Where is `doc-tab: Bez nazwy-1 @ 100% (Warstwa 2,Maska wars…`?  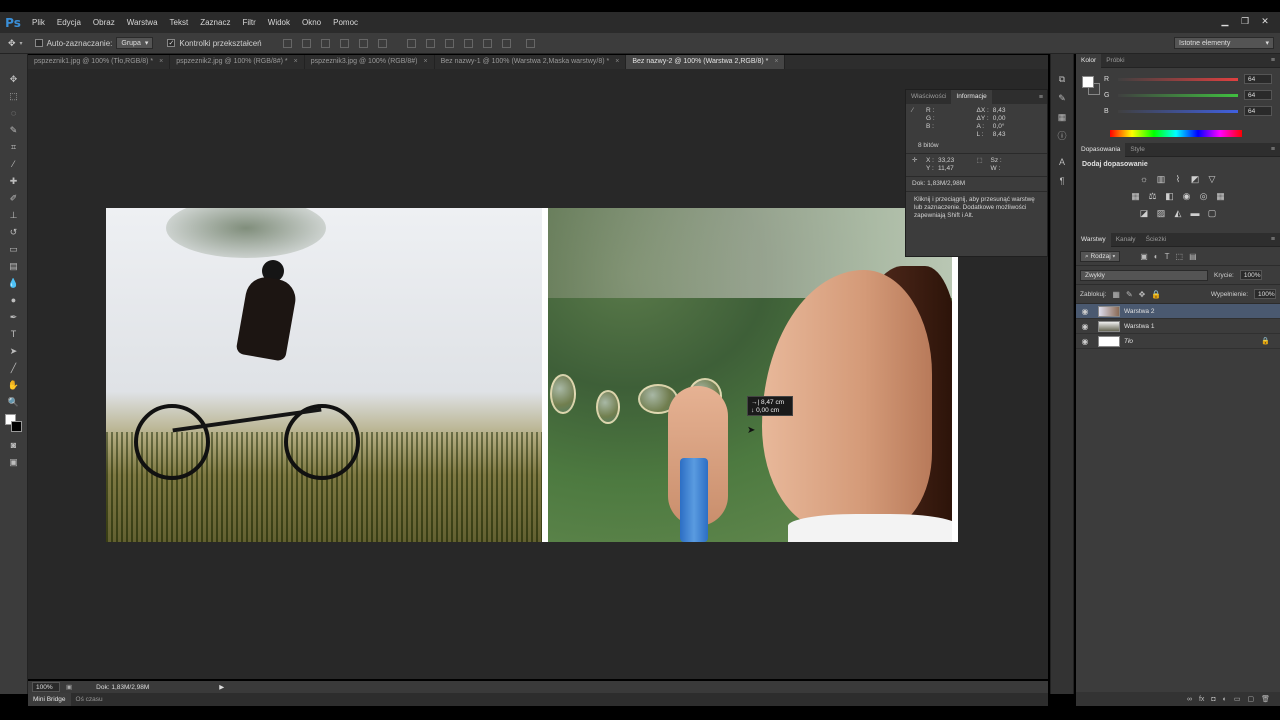 doc-tab: Bez nazwy-1 @ 100% (Warstwa 2,Maska wars… is located at coordinates (531, 62).